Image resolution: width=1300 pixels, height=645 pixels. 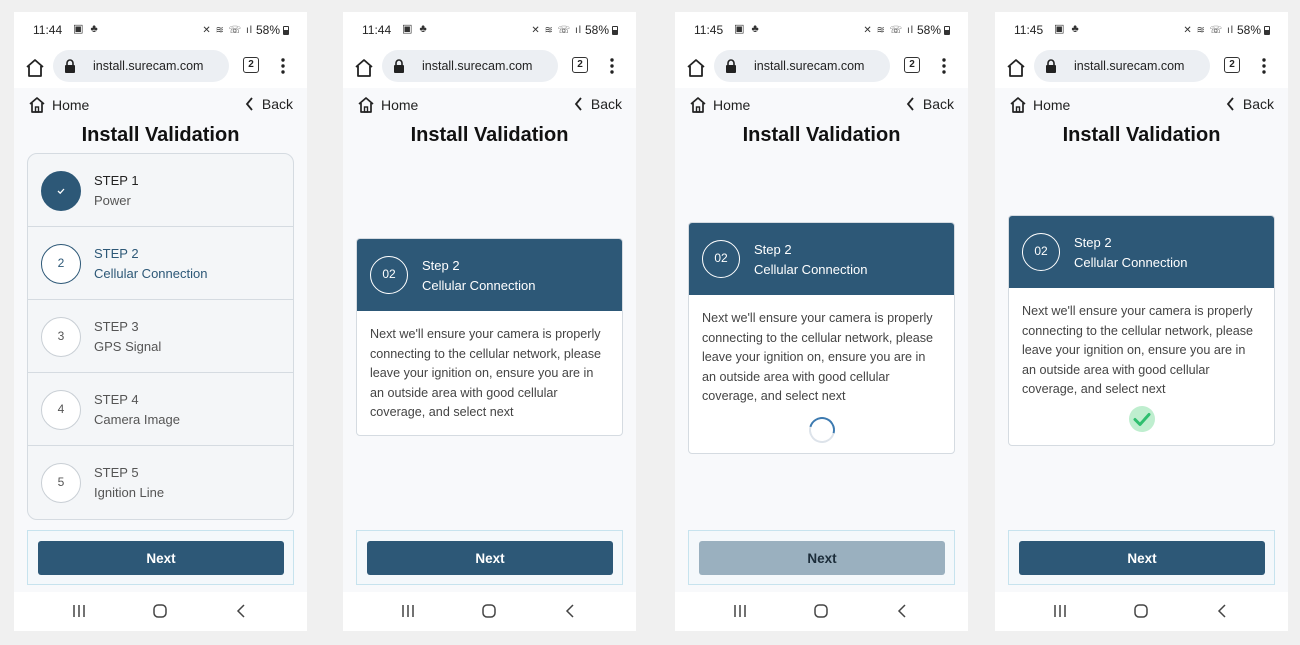 I want to click on next-button-container: Next, so click(x=160, y=557).